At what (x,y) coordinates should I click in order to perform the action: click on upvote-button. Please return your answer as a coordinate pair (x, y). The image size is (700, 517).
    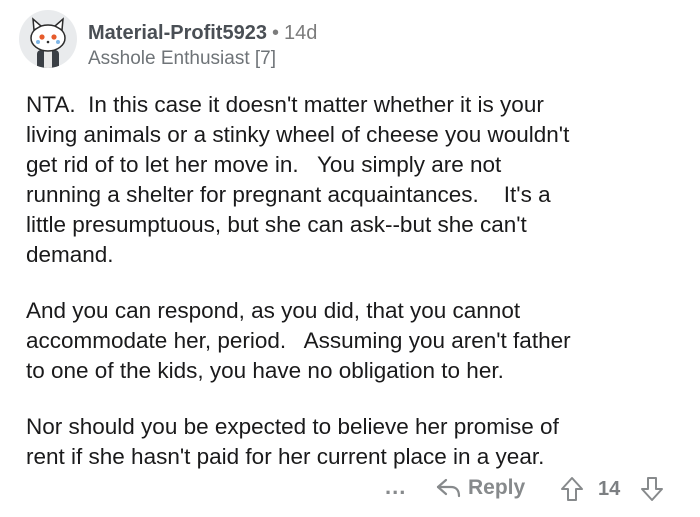
    Looking at the image, I should click on (572, 491).